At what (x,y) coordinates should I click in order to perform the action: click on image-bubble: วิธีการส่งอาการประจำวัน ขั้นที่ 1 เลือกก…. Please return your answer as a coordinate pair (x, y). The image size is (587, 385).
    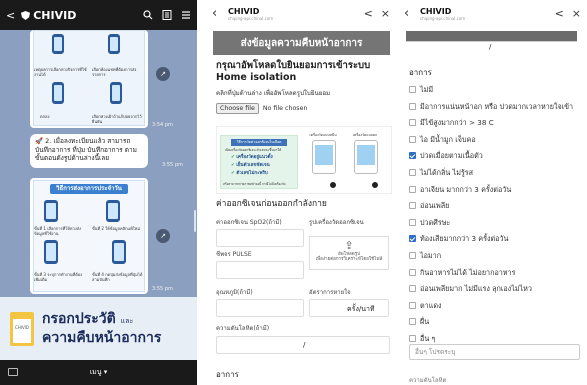
    Looking at the image, I should click on (89, 236).